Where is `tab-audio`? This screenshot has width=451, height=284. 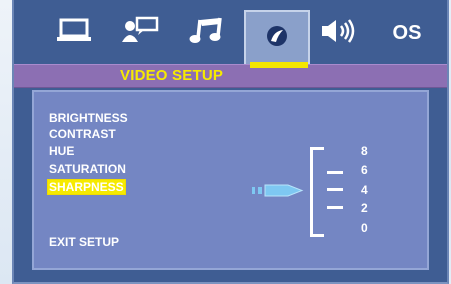
tab-audio is located at coordinates (206, 33).